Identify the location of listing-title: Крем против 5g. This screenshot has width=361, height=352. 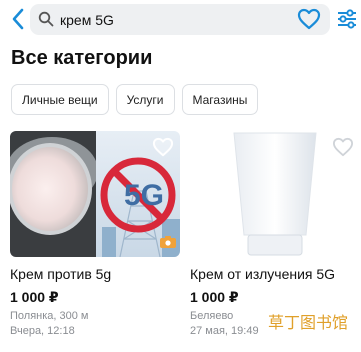
(60, 274).